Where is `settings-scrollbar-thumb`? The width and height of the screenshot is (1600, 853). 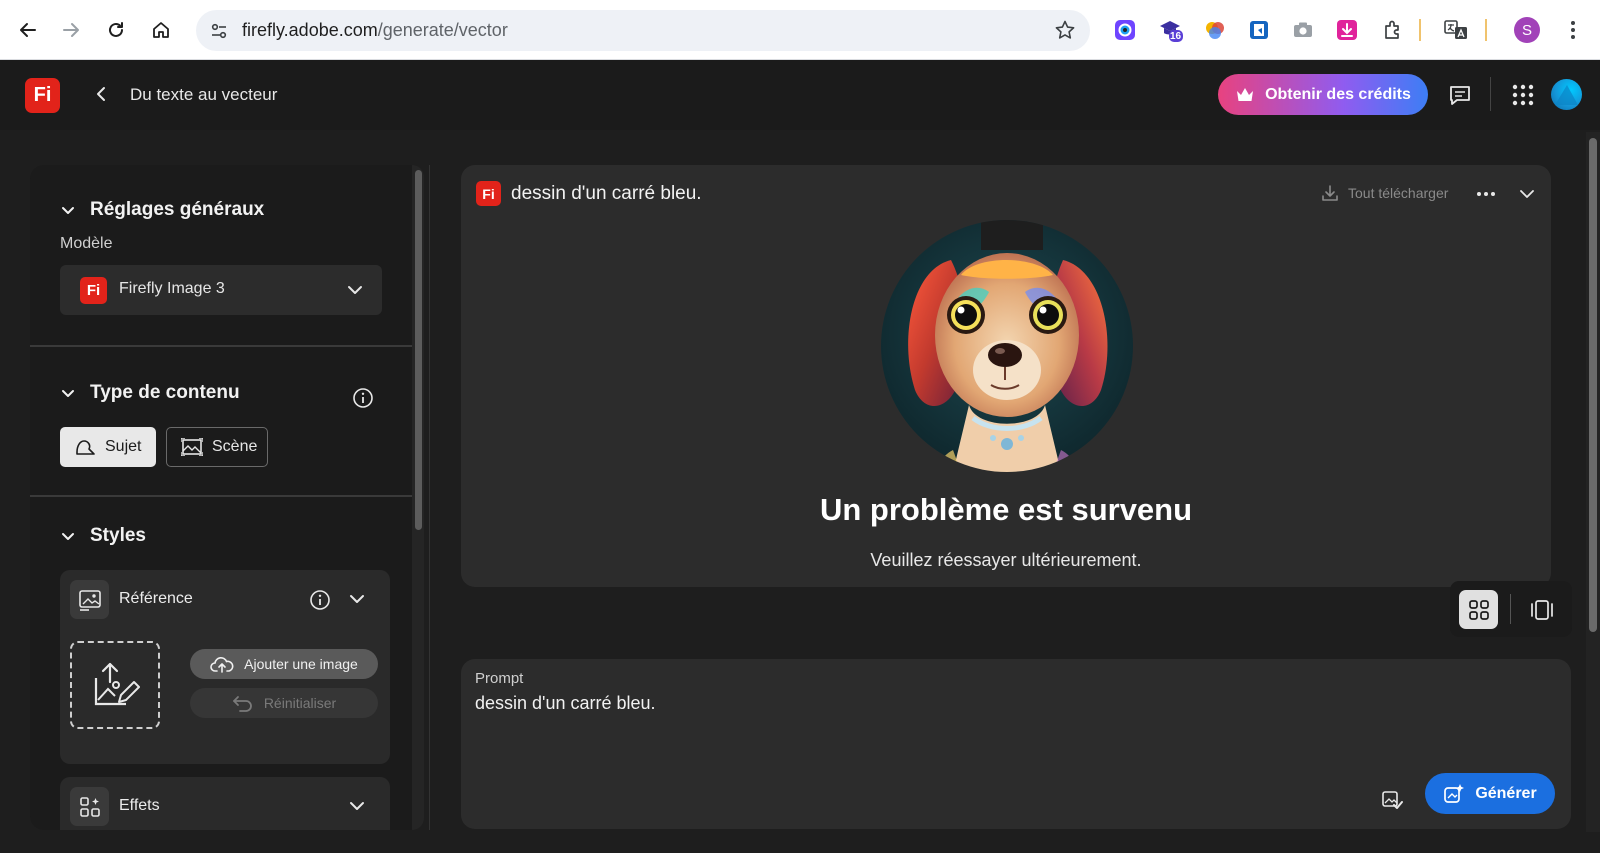 settings-scrollbar-thumb is located at coordinates (418, 350).